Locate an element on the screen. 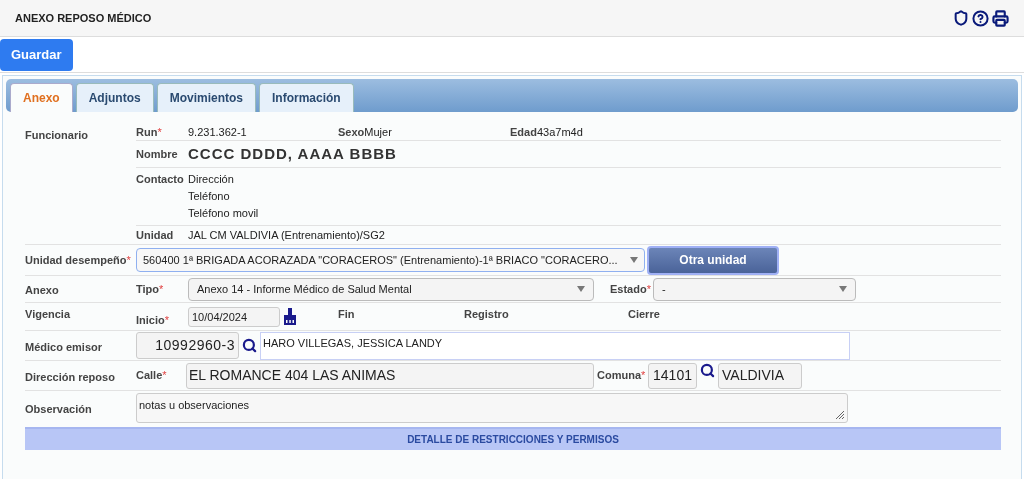  doctor-id-field: 10992960-3 is located at coordinates (187, 345).